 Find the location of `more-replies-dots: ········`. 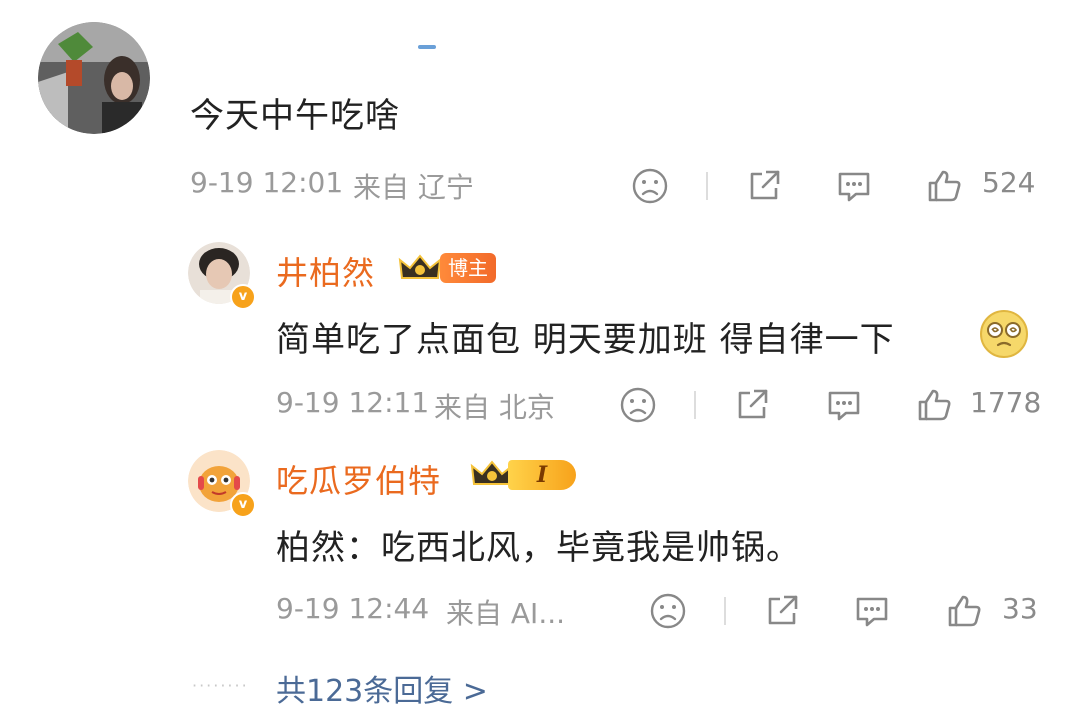

more-replies-dots: ········ is located at coordinates (220, 685).